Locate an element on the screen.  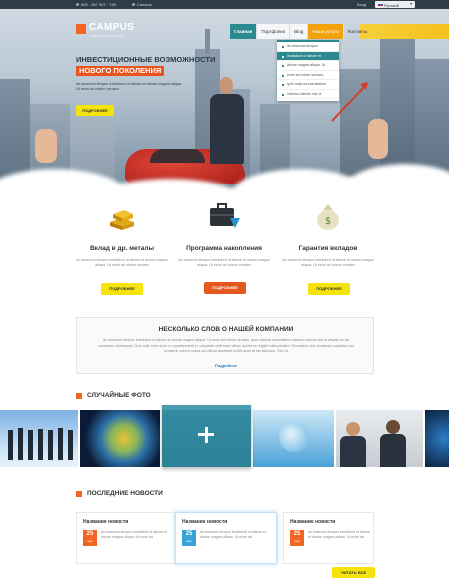
skype-icon is located at coordinates (133, 5).